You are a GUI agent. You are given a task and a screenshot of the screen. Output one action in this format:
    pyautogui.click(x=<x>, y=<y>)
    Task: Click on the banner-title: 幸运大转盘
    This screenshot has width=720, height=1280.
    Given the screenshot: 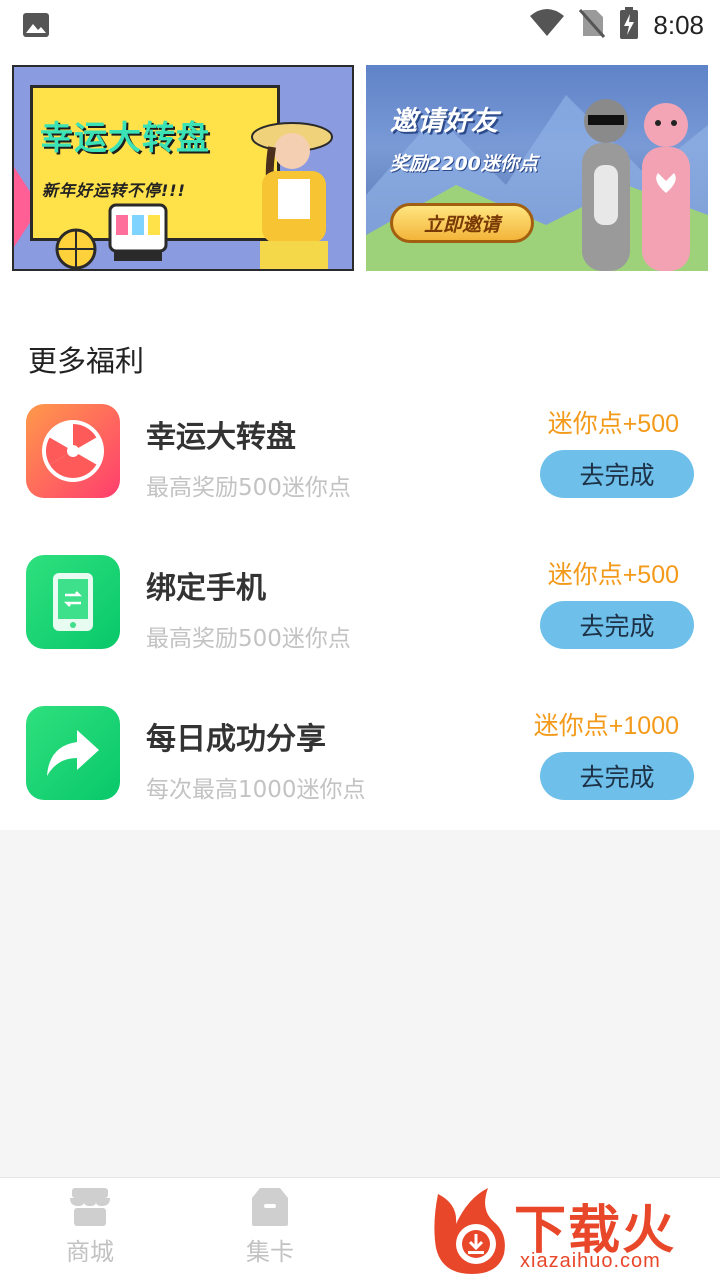 What is the action you would take?
    pyautogui.click(x=125, y=137)
    